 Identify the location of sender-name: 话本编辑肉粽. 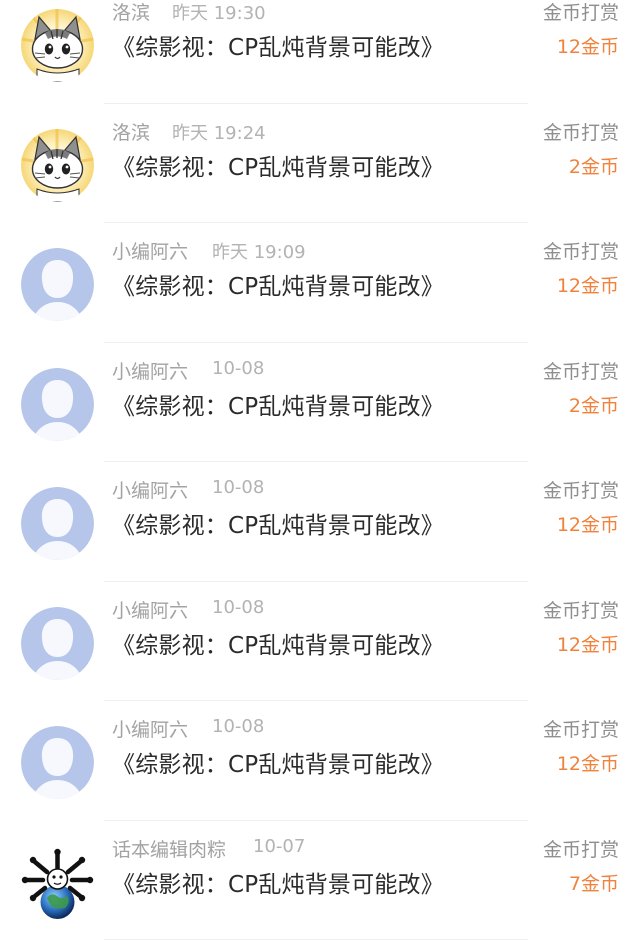
(169, 848).